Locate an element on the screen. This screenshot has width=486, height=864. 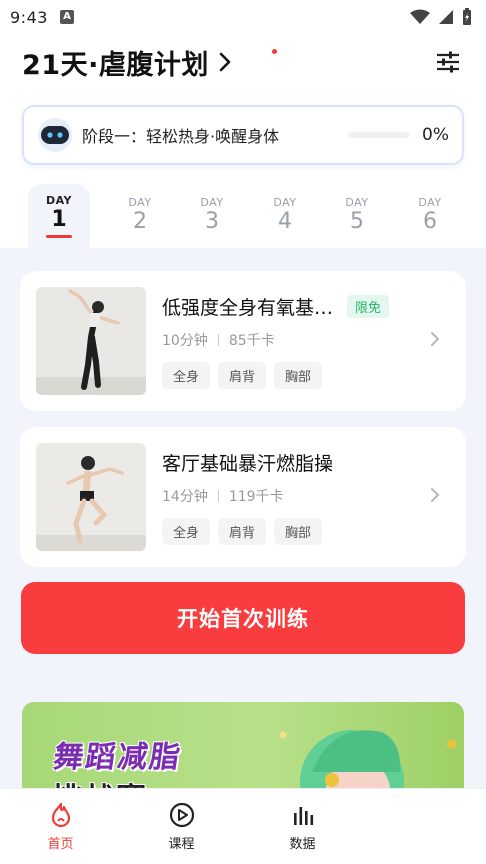
bottom-nav: 首页 课程 数据 is located at coordinates (243, 826).